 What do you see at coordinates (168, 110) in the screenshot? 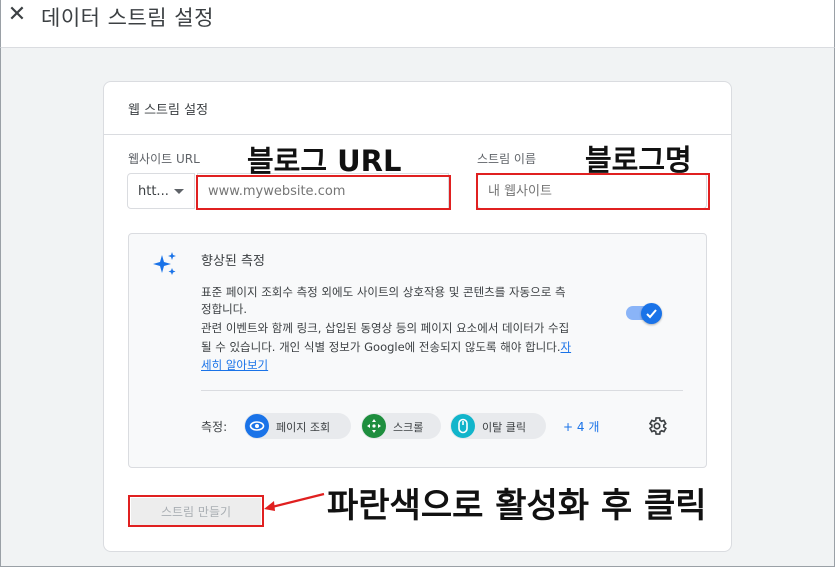
I see `card-title: 웹 스트림 설정` at bounding box center [168, 110].